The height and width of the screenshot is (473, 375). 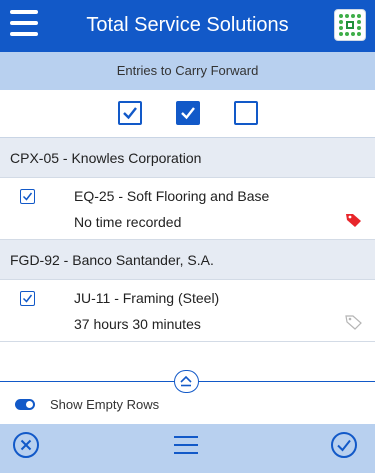 I want to click on hamburger-menu-icon, so click(x=24, y=25).